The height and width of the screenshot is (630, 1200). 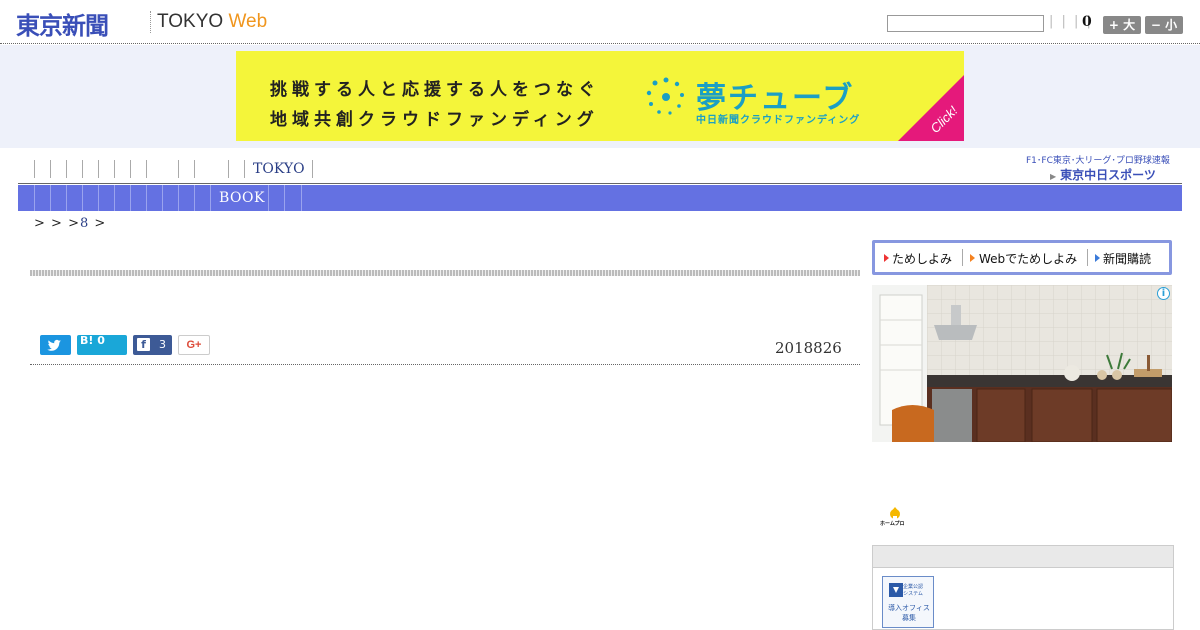 I want to click on breadcrumb: > > >8 >, so click(x=70, y=223).